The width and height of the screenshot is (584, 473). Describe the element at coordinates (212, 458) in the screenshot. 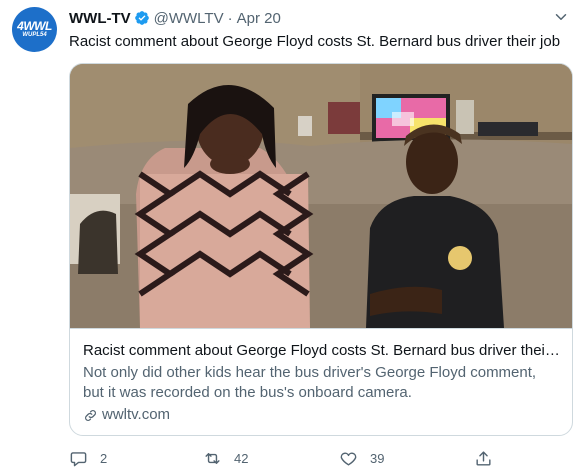

I see `retweet-icon` at that location.